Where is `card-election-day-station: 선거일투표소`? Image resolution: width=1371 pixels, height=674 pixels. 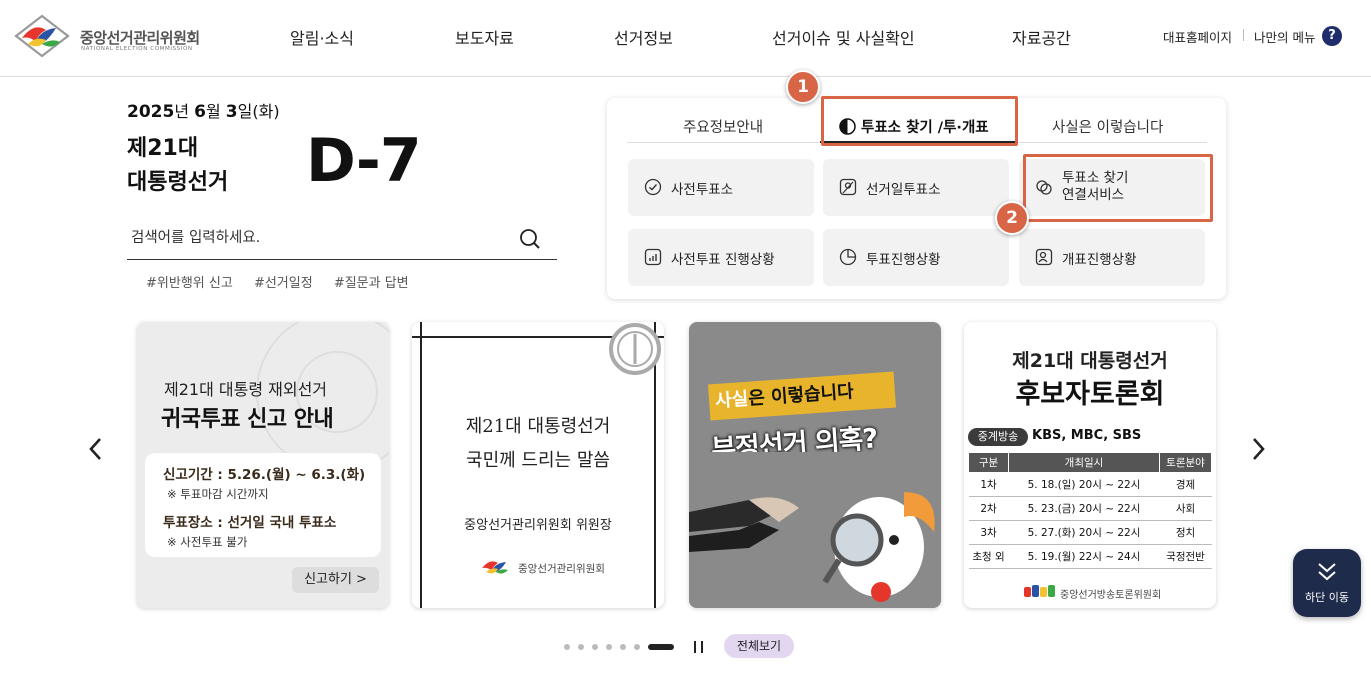 card-election-day-station: 선거일투표소 is located at coordinates (916, 187).